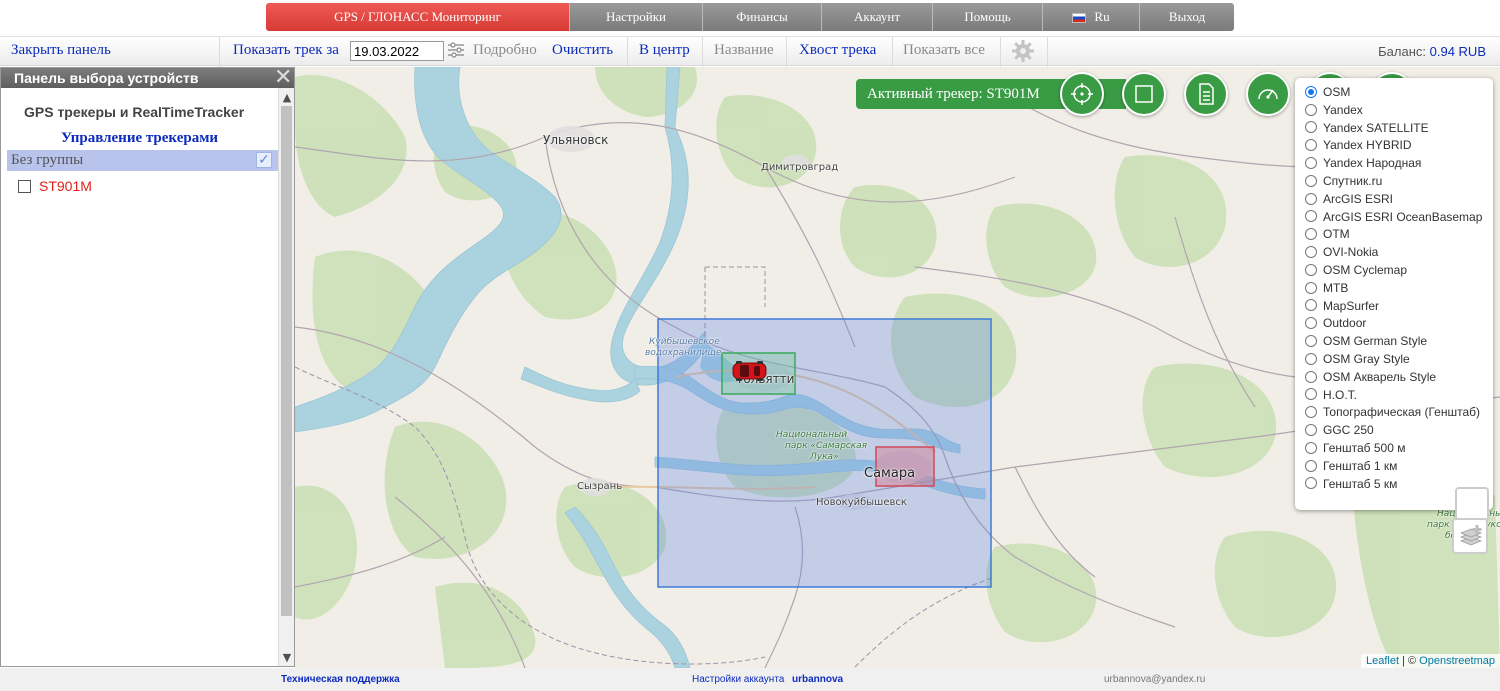 This screenshot has height=691, width=1500. What do you see at coordinates (287, 658) in the screenshot?
I see `scroll-down-icon: ▼` at bounding box center [287, 658].